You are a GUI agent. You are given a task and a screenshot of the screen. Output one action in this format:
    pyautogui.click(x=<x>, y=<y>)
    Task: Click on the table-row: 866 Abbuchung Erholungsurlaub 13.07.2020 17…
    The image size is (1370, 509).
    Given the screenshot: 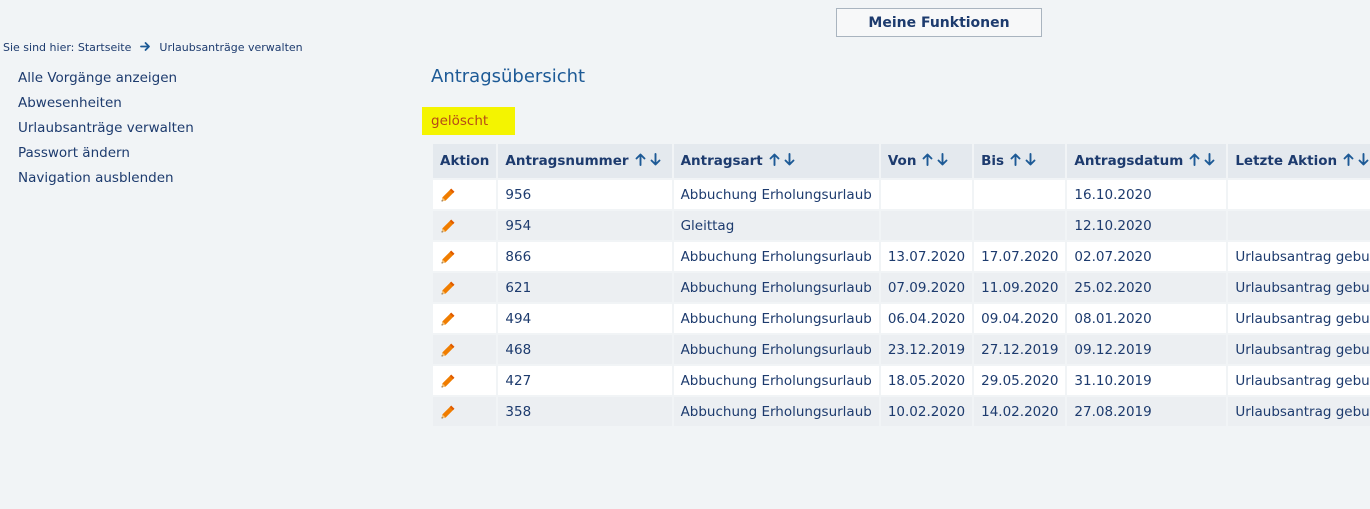 What is the action you would take?
    pyautogui.click(x=901, y=256)
    